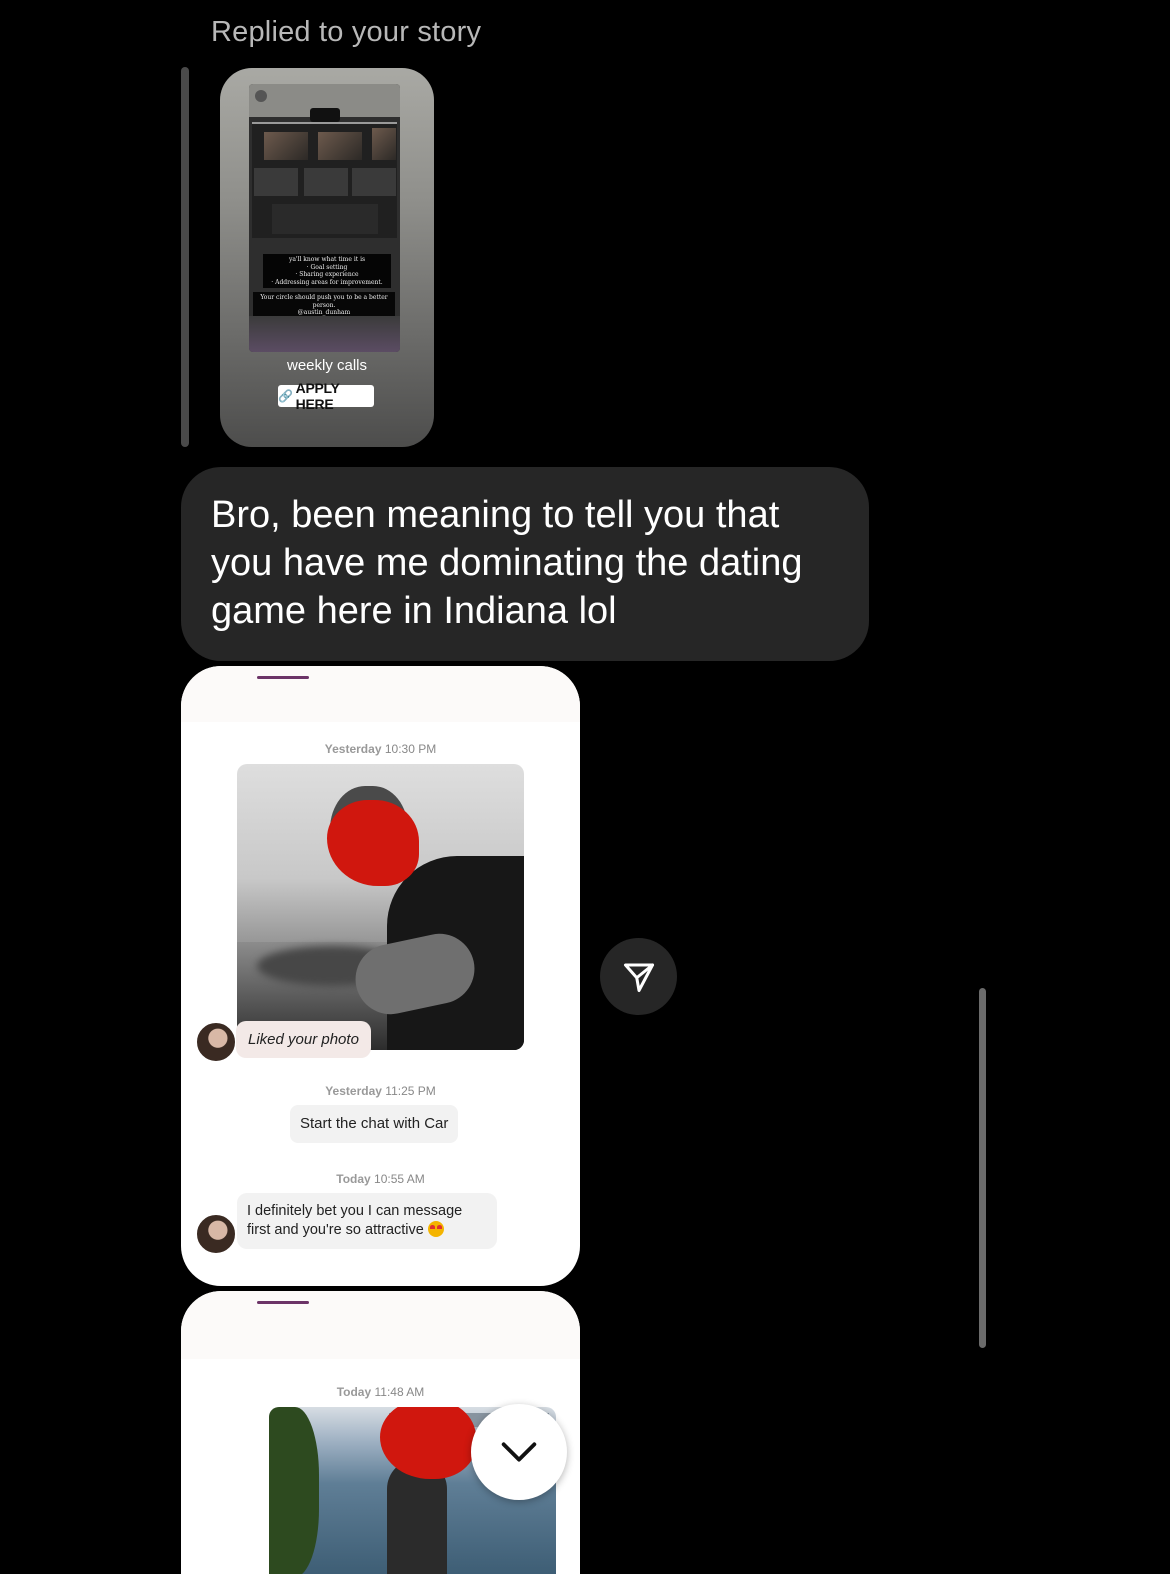 The image size is (1170, 1574). I want to click on scroll-to-latest-button, so click(519, 1452).